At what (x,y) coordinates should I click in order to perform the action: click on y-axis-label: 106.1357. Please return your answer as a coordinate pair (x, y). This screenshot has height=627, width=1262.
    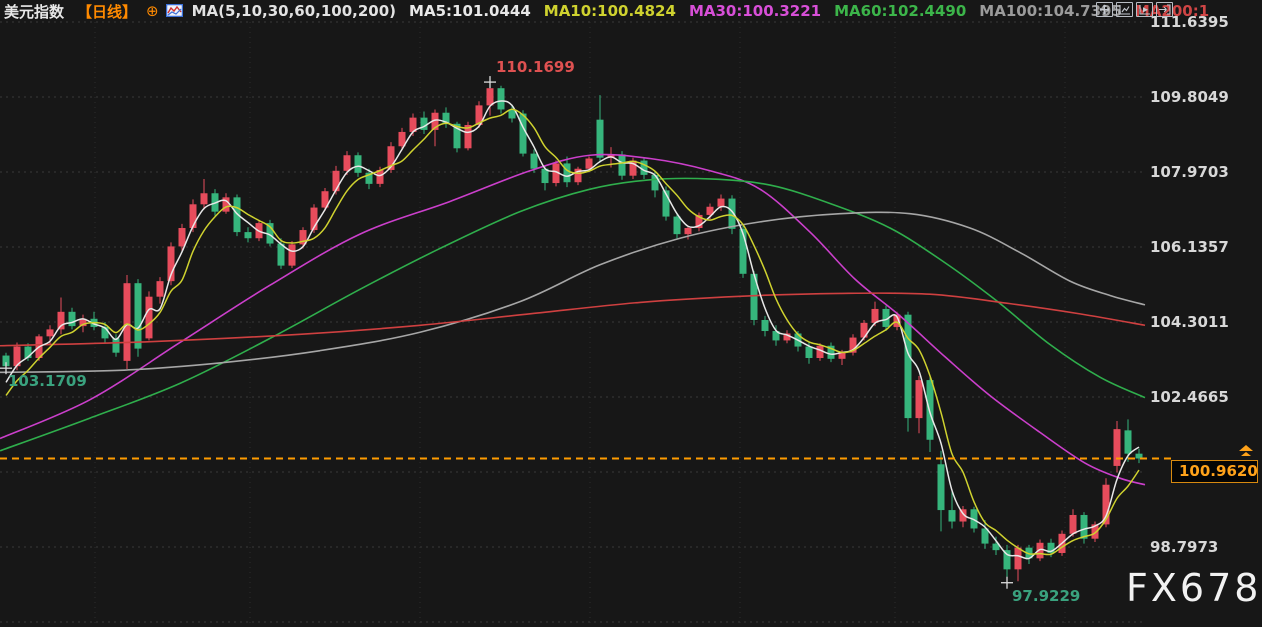
    Looking at the image, I should click on (1189, 246).